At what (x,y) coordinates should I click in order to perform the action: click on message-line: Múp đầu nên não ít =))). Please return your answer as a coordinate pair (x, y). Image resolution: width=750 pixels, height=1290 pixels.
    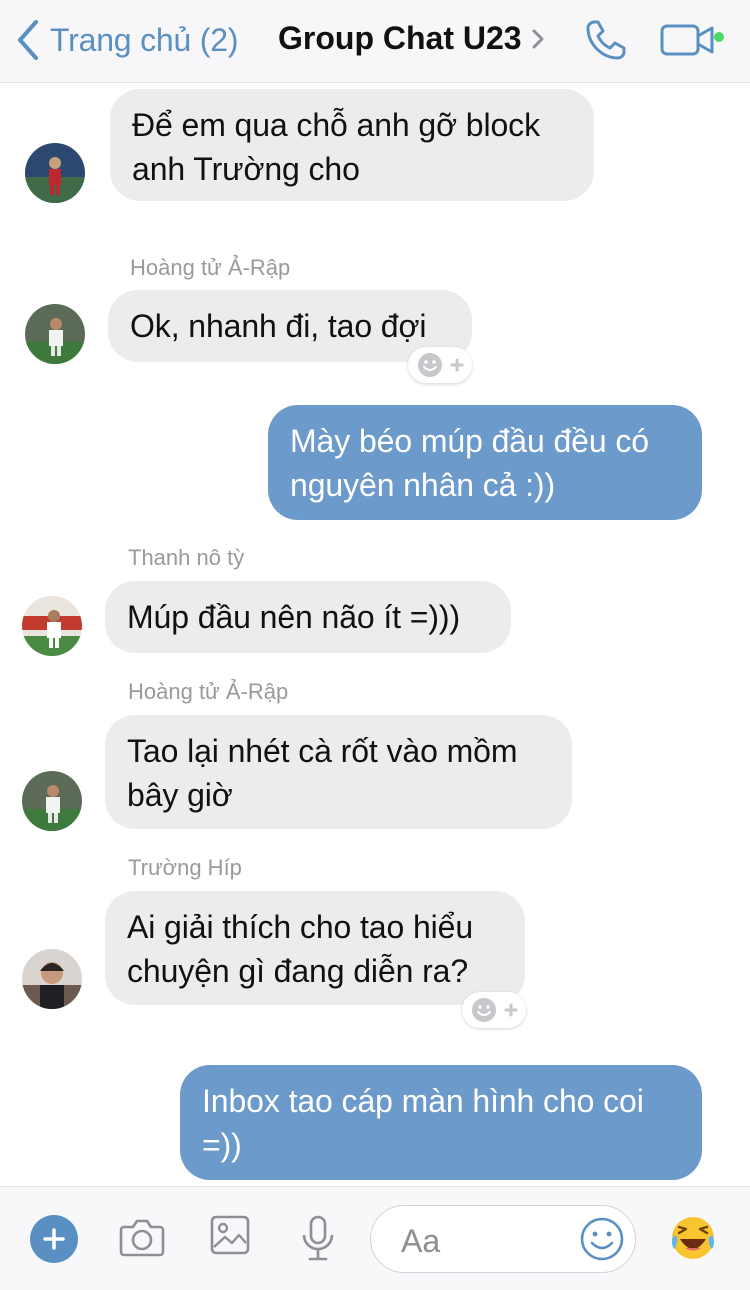
    Looking at the image, I should click on (294, 617).